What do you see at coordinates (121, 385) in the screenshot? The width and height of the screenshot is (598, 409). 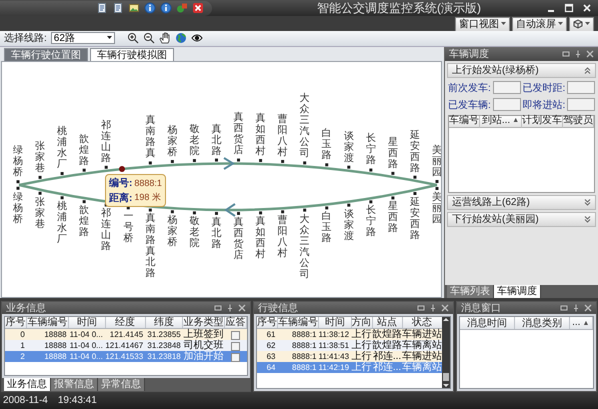 I see `tab: 异常信息` at bounding box center [121, 385].